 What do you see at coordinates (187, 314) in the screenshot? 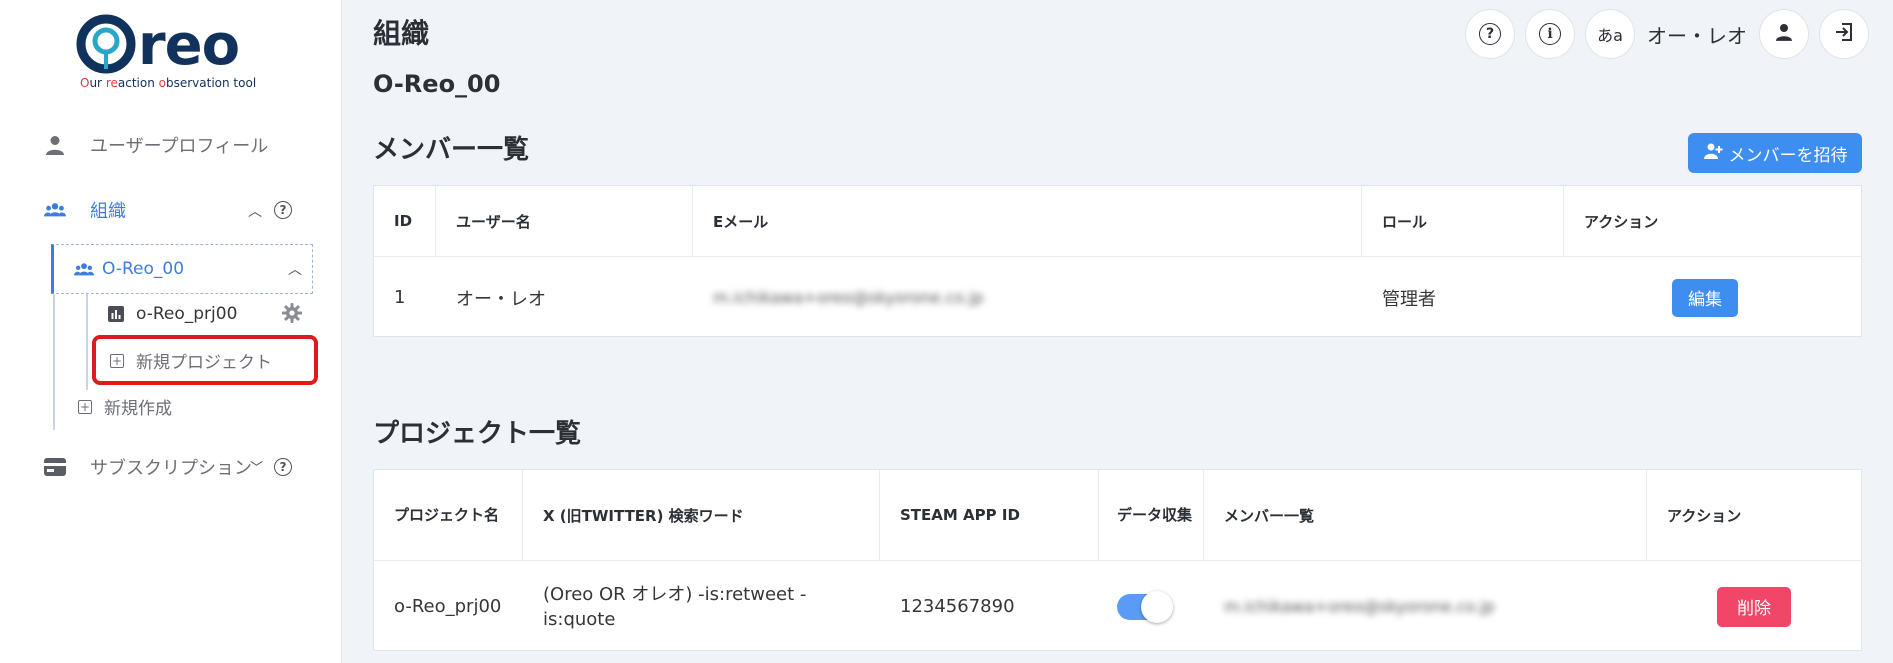
I see `project-item-label: o-Reo_prj00` at bounding box center [187, 314].